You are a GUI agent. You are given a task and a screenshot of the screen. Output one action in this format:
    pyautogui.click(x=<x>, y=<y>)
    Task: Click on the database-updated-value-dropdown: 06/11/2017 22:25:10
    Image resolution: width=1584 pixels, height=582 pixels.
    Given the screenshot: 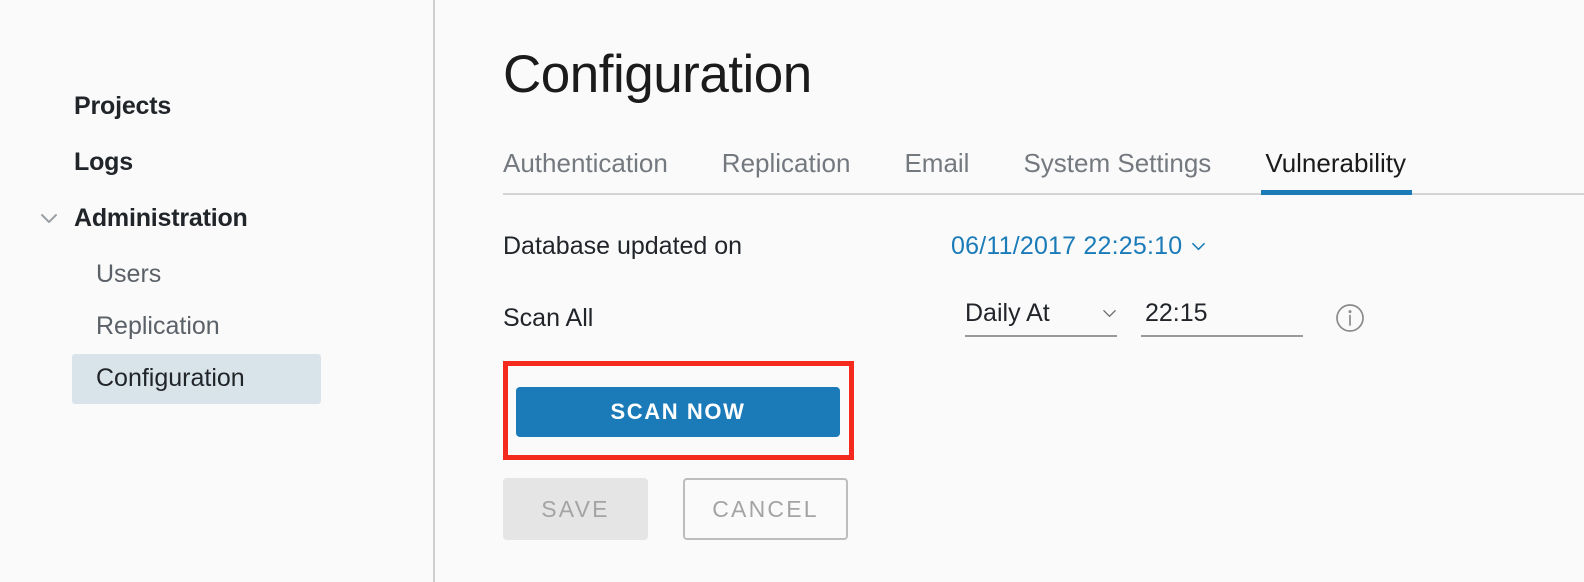 What is the action you would take?
    pyautogui.click(x=1078, y=246)
    